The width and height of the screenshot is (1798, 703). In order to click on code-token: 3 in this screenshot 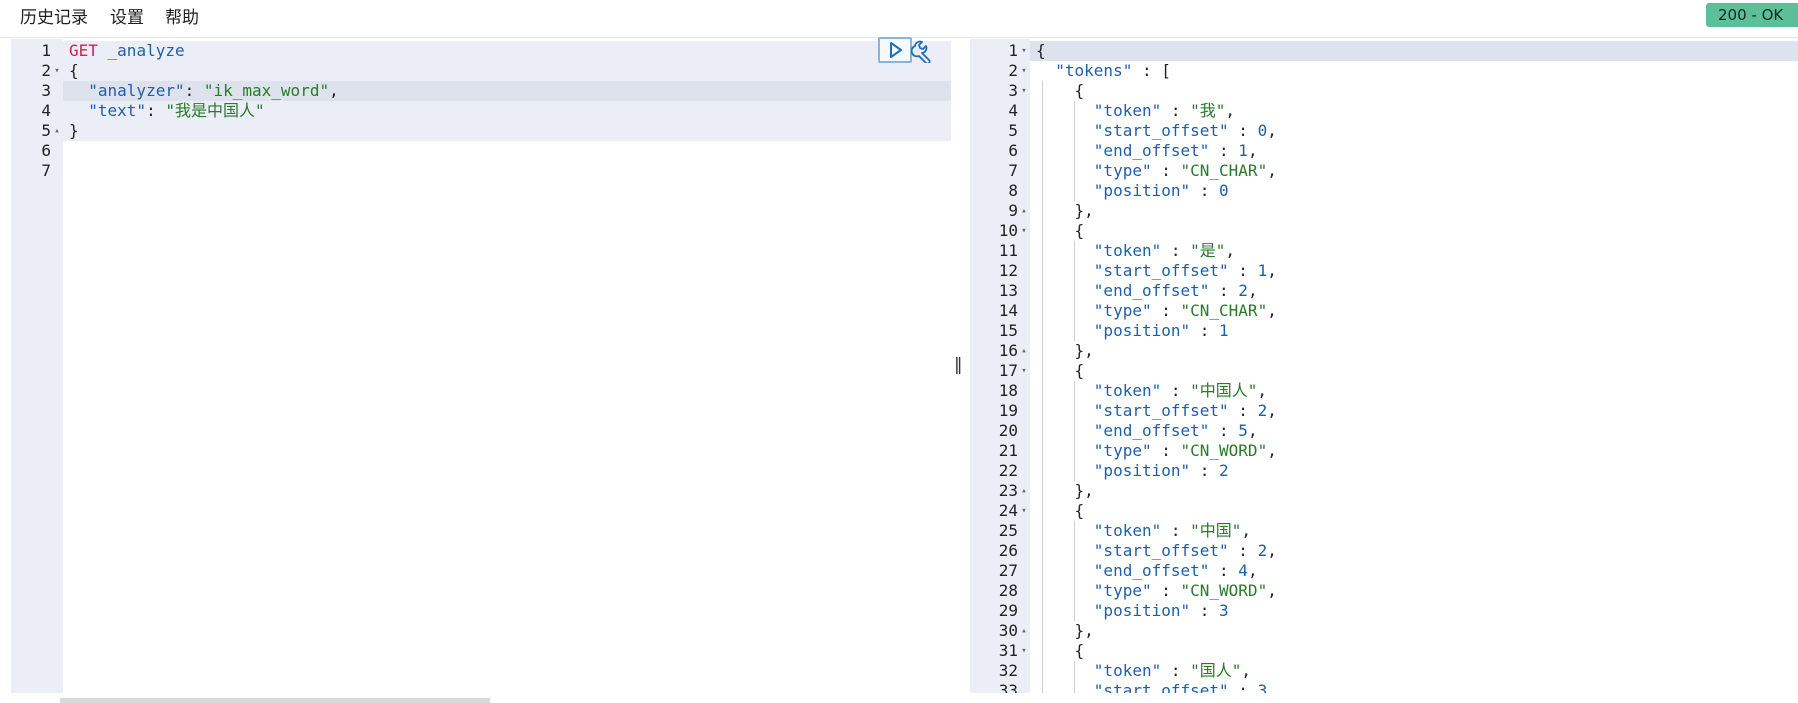, I will do `click(1224, 610)`.